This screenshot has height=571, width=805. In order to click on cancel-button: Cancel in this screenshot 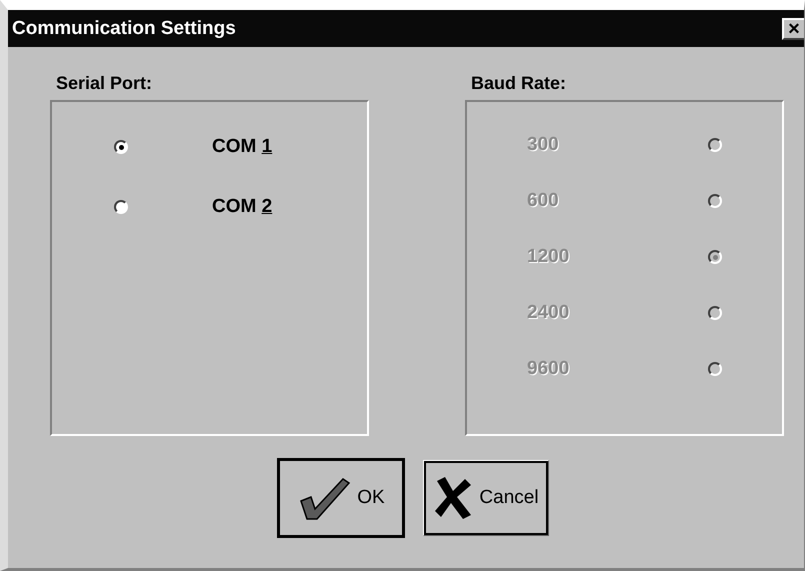, I will do `click(486, 498)`.